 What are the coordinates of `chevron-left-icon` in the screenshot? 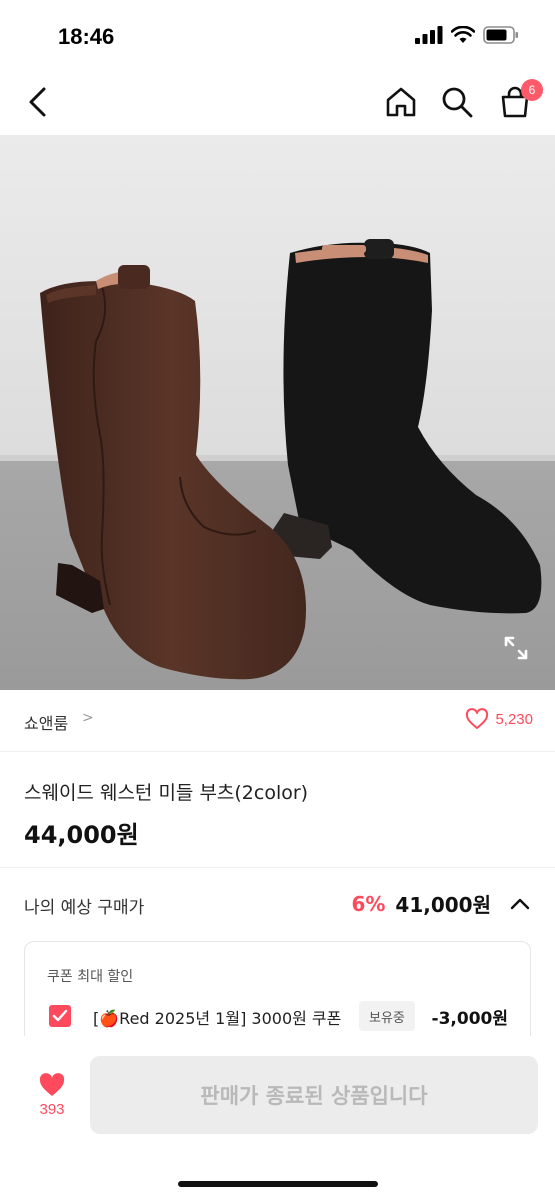 It's located at (37, 102).